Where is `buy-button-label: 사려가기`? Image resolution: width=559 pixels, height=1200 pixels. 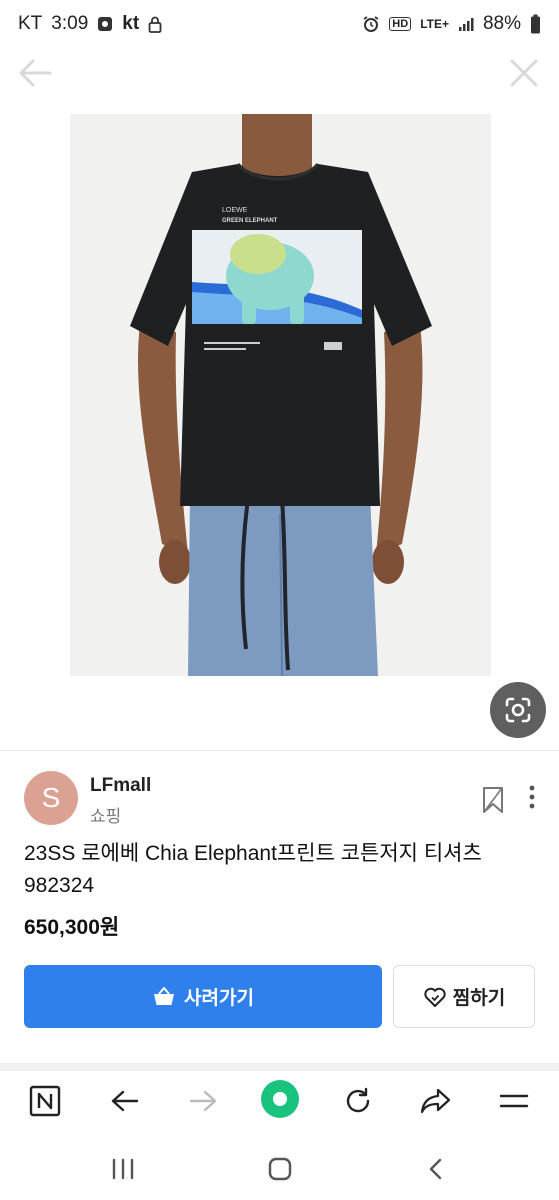 buy-button-label: 사려가기 is located at coordinates (219, 998).